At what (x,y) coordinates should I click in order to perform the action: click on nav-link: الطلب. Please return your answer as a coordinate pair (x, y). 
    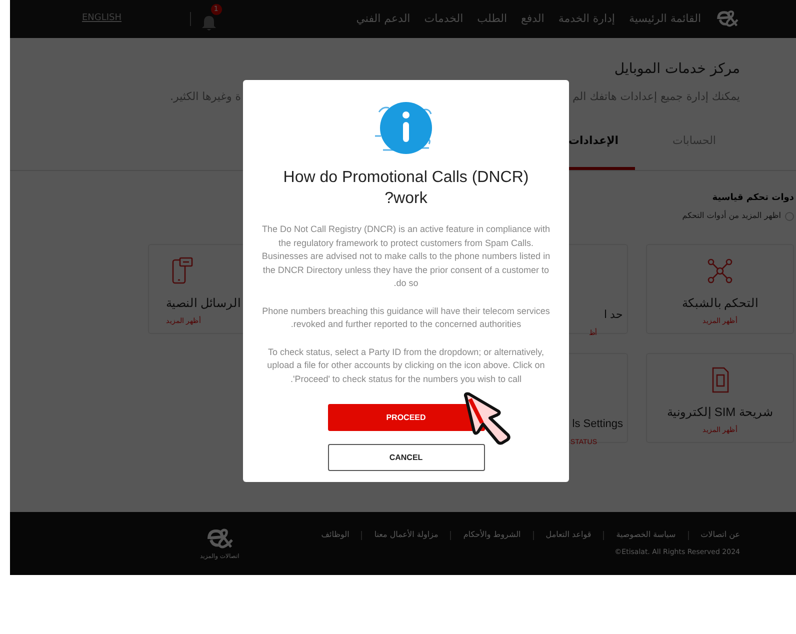
    Looking at the image, I should click on (492, 19).